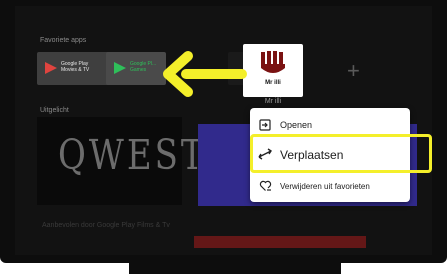 The image size is (447, 274). I want to click on app-label: Google Play Movies & TV, so click(75, 67).